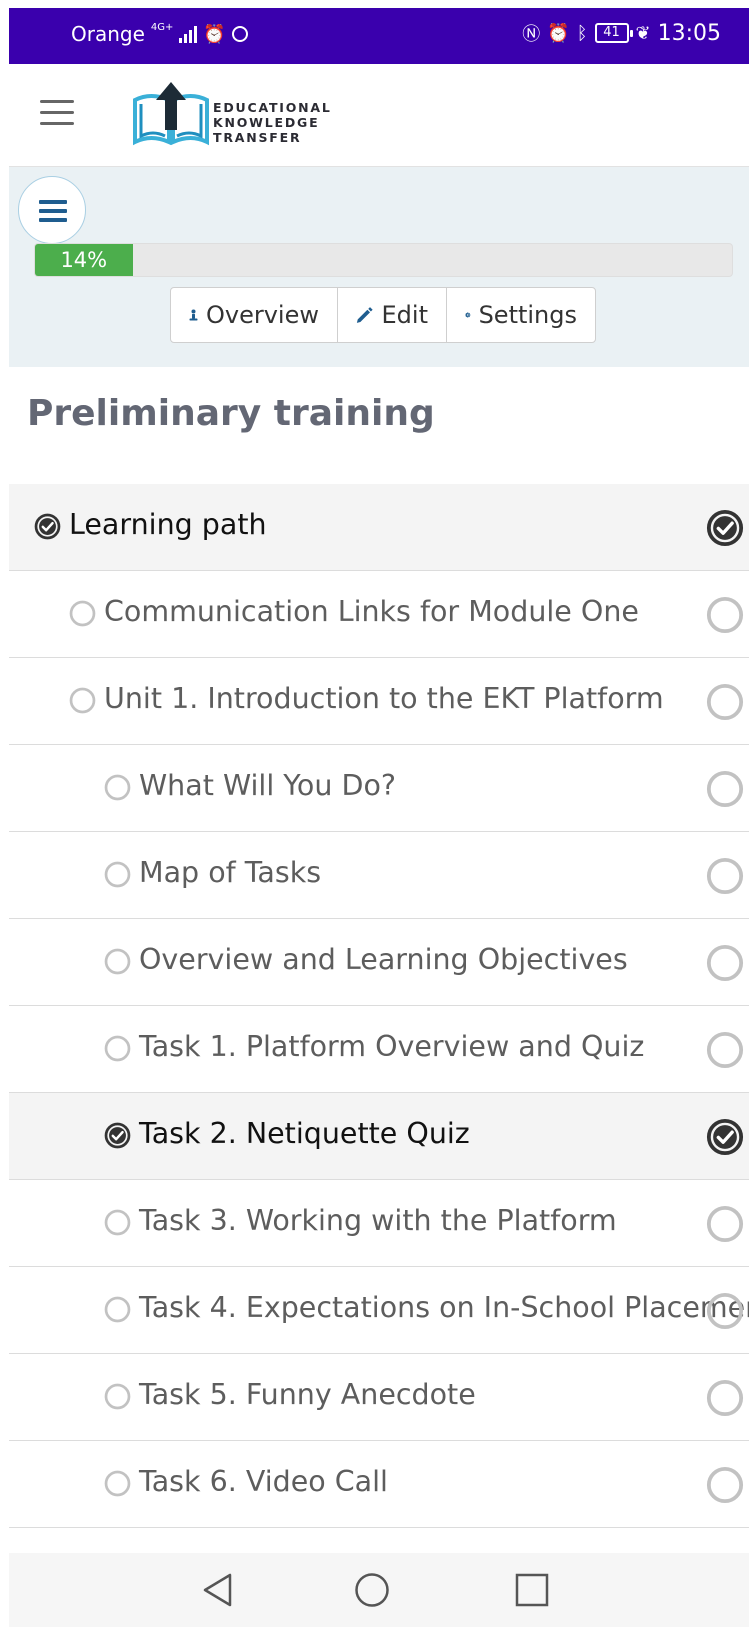  I want to click on status-right: Ⓝ ⏰ ᛒ 41 ❦ 13:05, so click(621, 33).